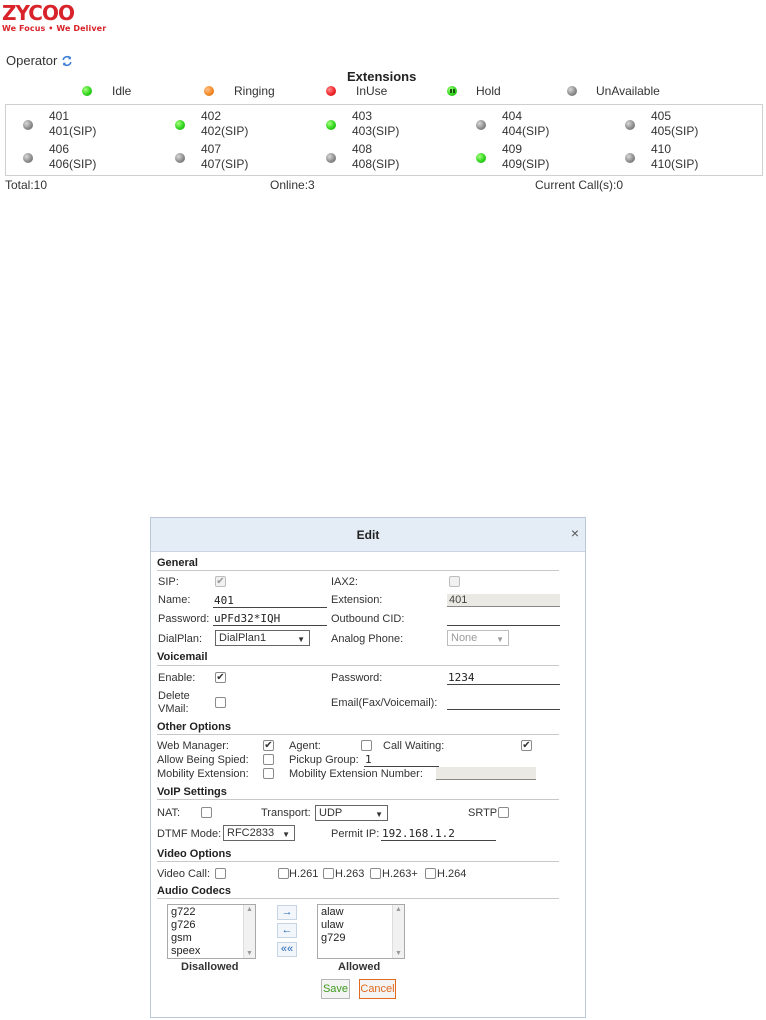 This screenshot has width=766, height=1020. I want to click on move-left-button: ←, so click(287, 930).